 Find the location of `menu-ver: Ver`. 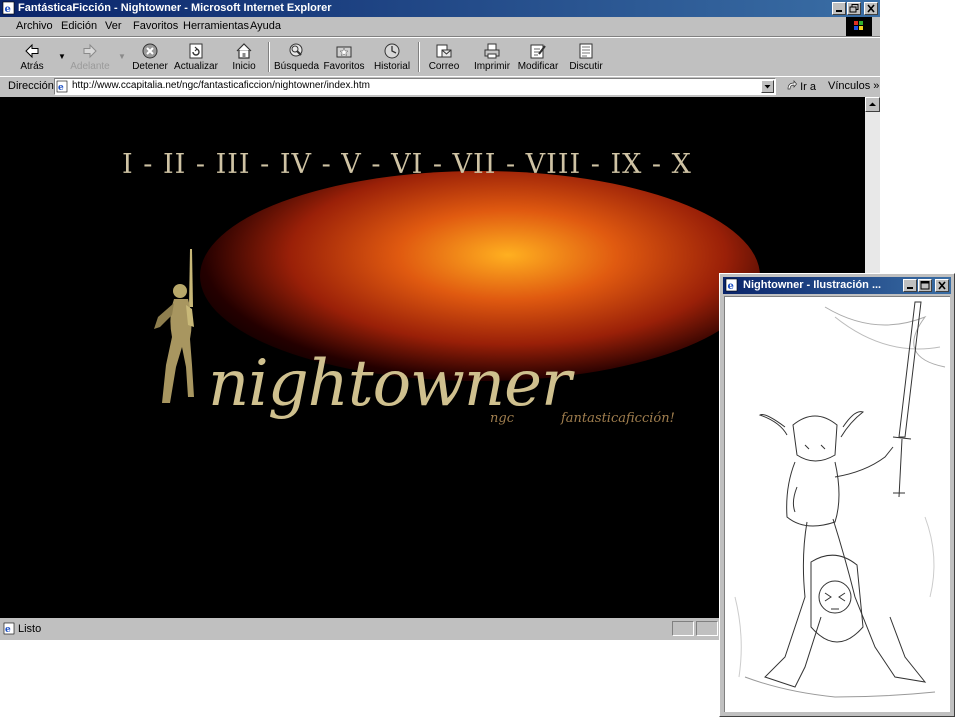

menu-ver: Ver is located at coordinates (113, 26).